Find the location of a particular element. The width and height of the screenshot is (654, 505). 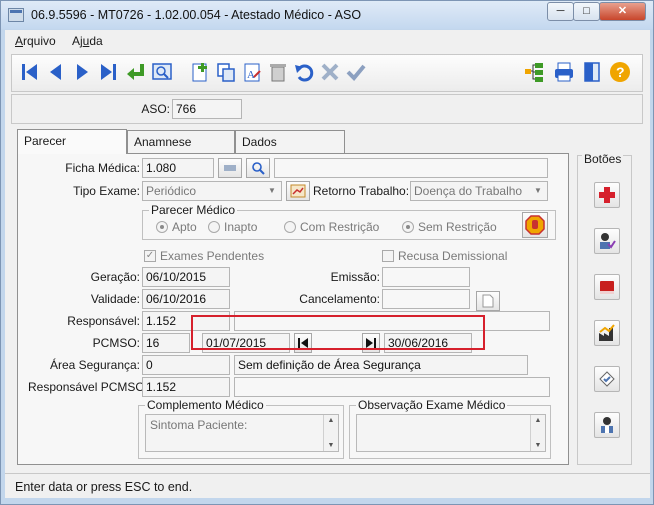

pcmso-field: 16 is located at coordinates (166, 343).